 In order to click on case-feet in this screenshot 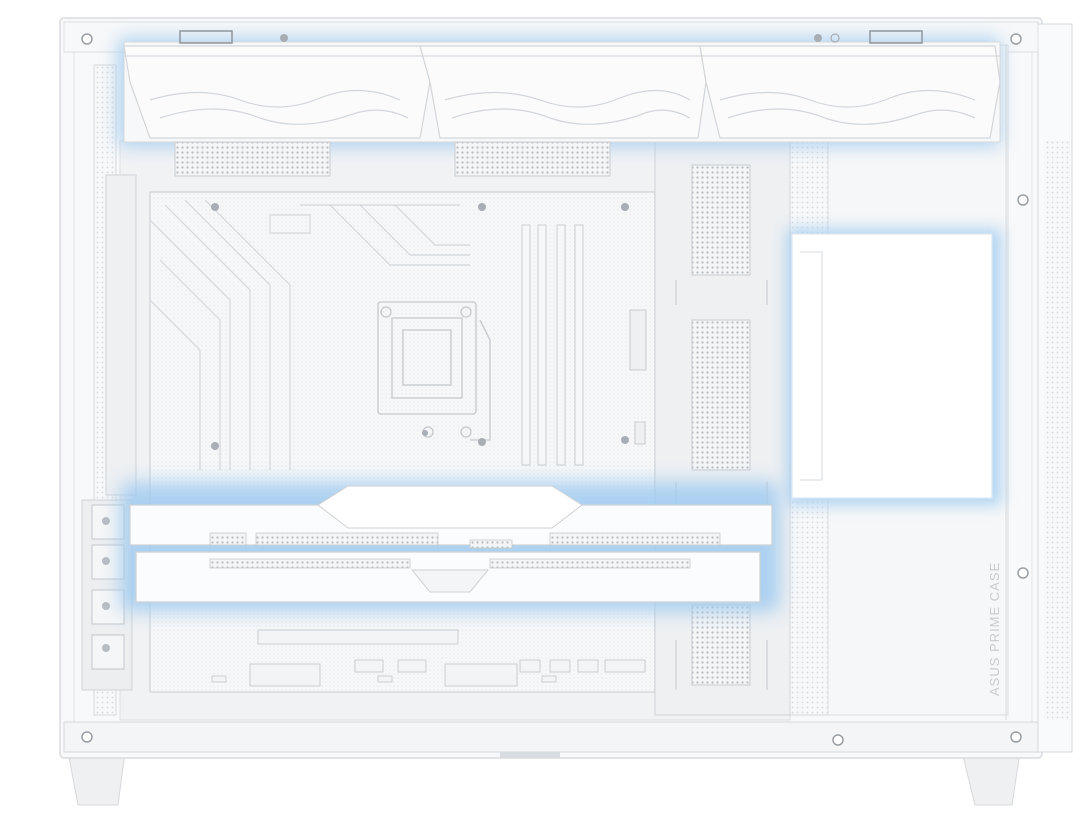, I will do `click(544, 778)`.